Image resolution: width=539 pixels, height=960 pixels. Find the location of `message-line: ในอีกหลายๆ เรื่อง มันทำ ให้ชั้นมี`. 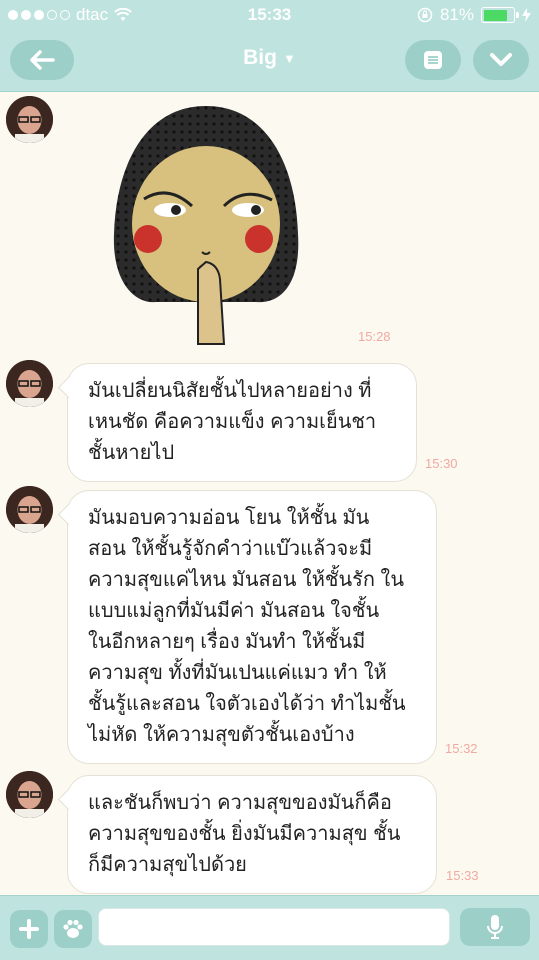

message-line: ในอีกหลายๆ เรื่อง มันทำ ให้ชั้นมี is located at coordinates (227, 642).